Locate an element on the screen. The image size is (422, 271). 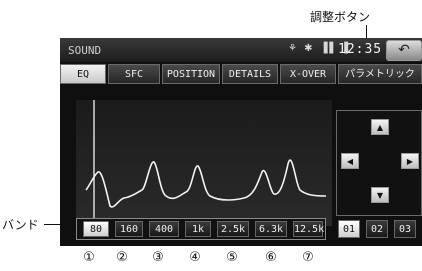
eq-curve-line is located at coordinates (206, 183).